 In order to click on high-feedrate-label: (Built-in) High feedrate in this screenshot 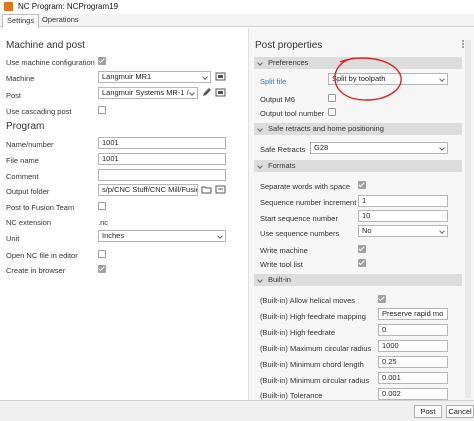, I will do `click(298, 332)`.